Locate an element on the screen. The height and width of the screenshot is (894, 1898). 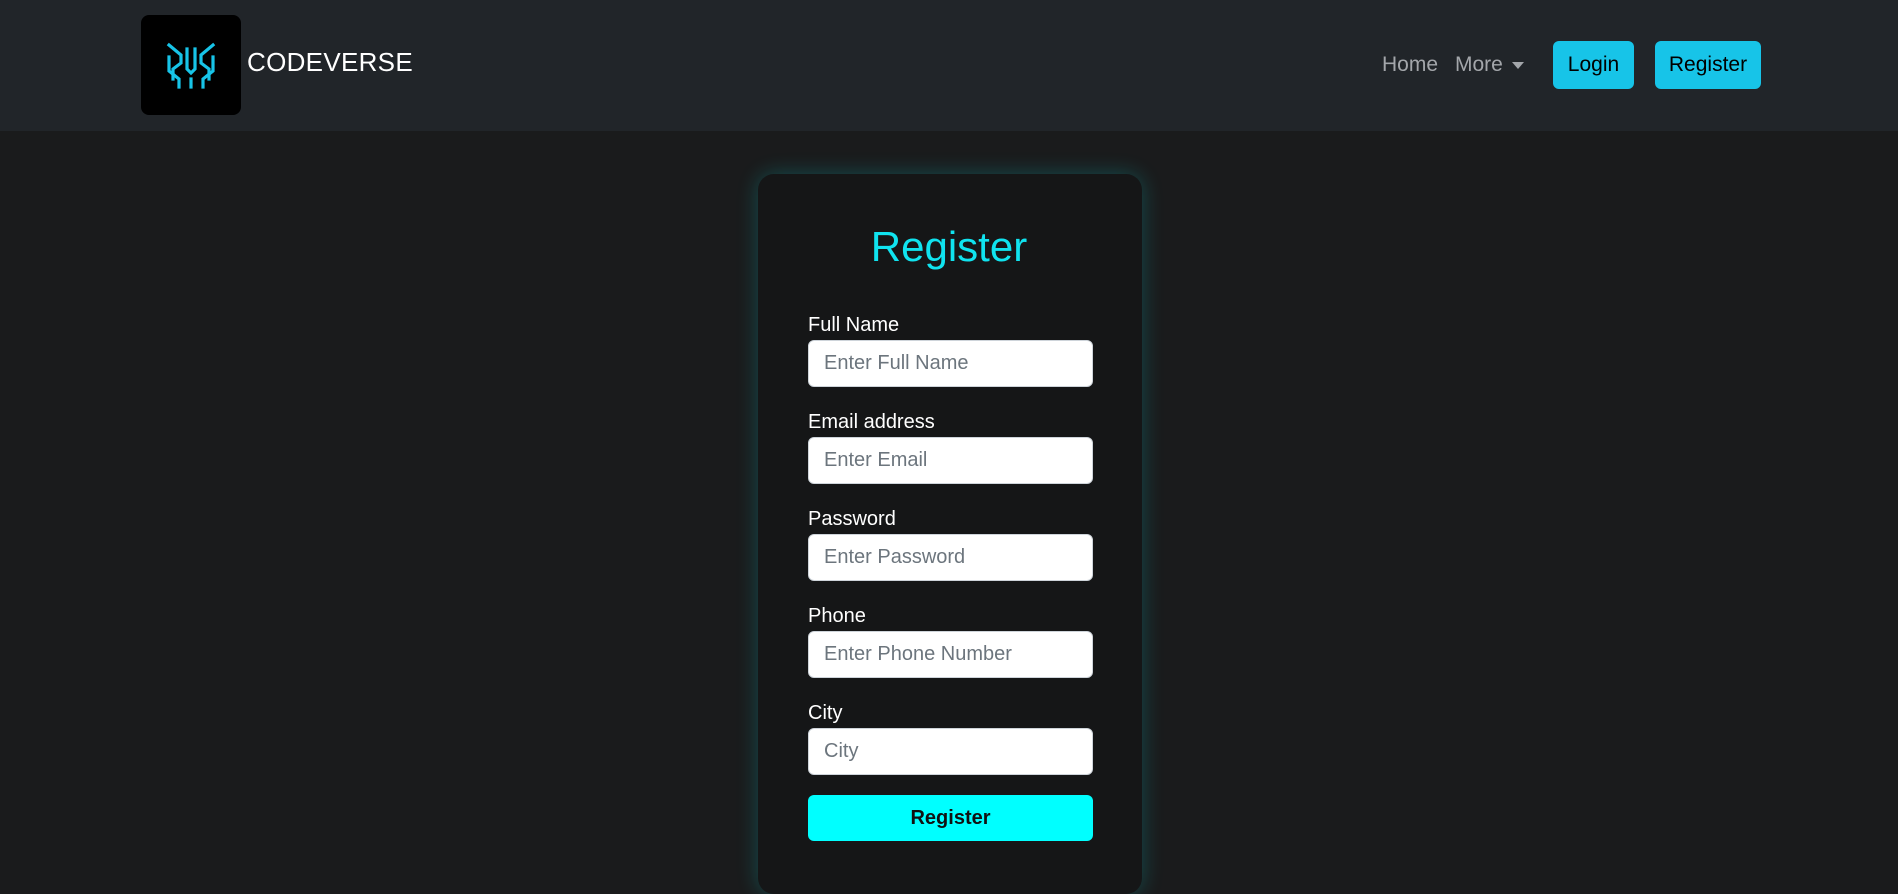
city-input is located at coordinates (950, 751).